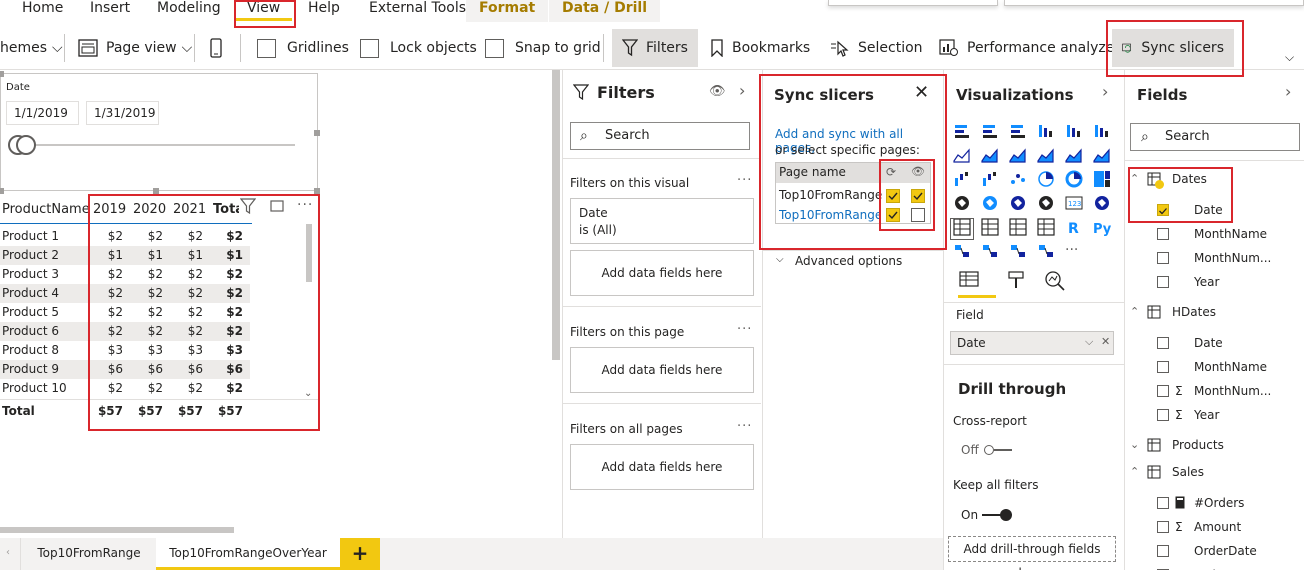 The width and height of the screenshot is (1304, 570). What do you see at coordinates (1102, 179) in the screenshot?
I see `treemap-icon` at bounding box center [1102, 179].